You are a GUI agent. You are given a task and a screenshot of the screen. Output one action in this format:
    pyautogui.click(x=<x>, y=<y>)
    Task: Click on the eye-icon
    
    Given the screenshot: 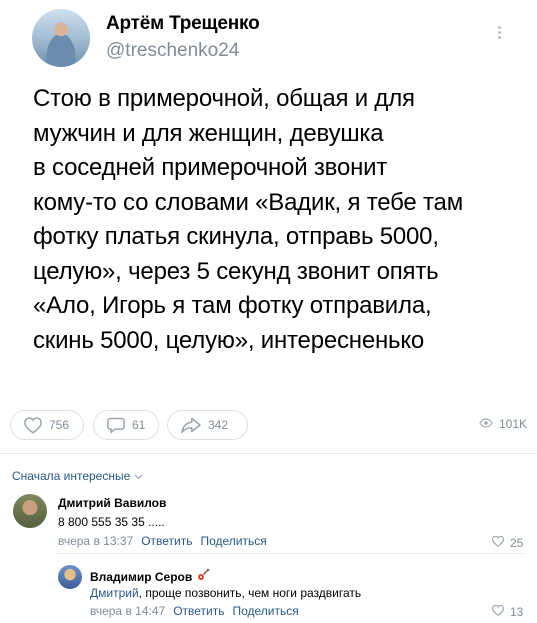 What is the action you would take?
    pyautogui.click(x=486, y=424)
    